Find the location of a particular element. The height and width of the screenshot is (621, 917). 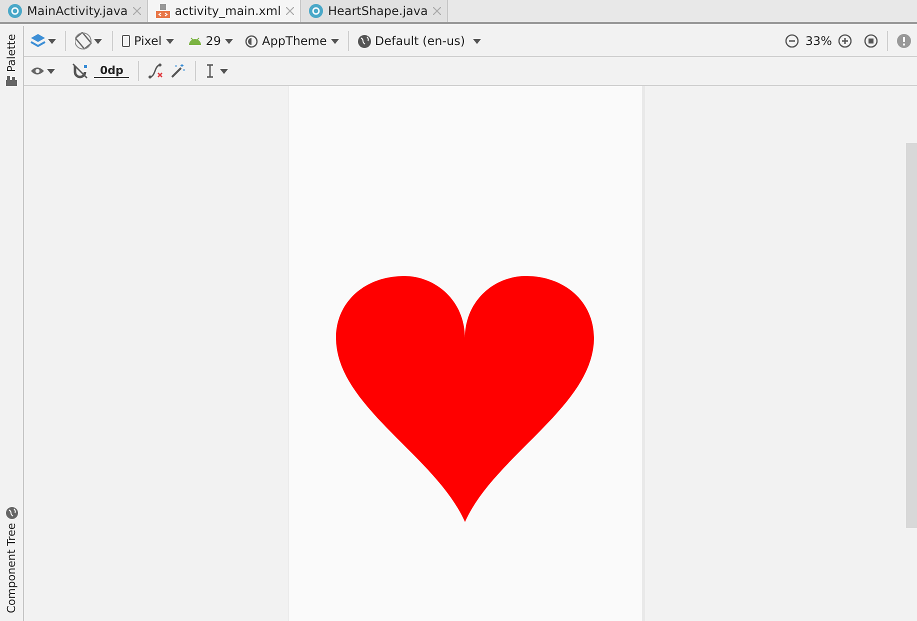

zoom-in-icon is located at coordinates (845, 41).